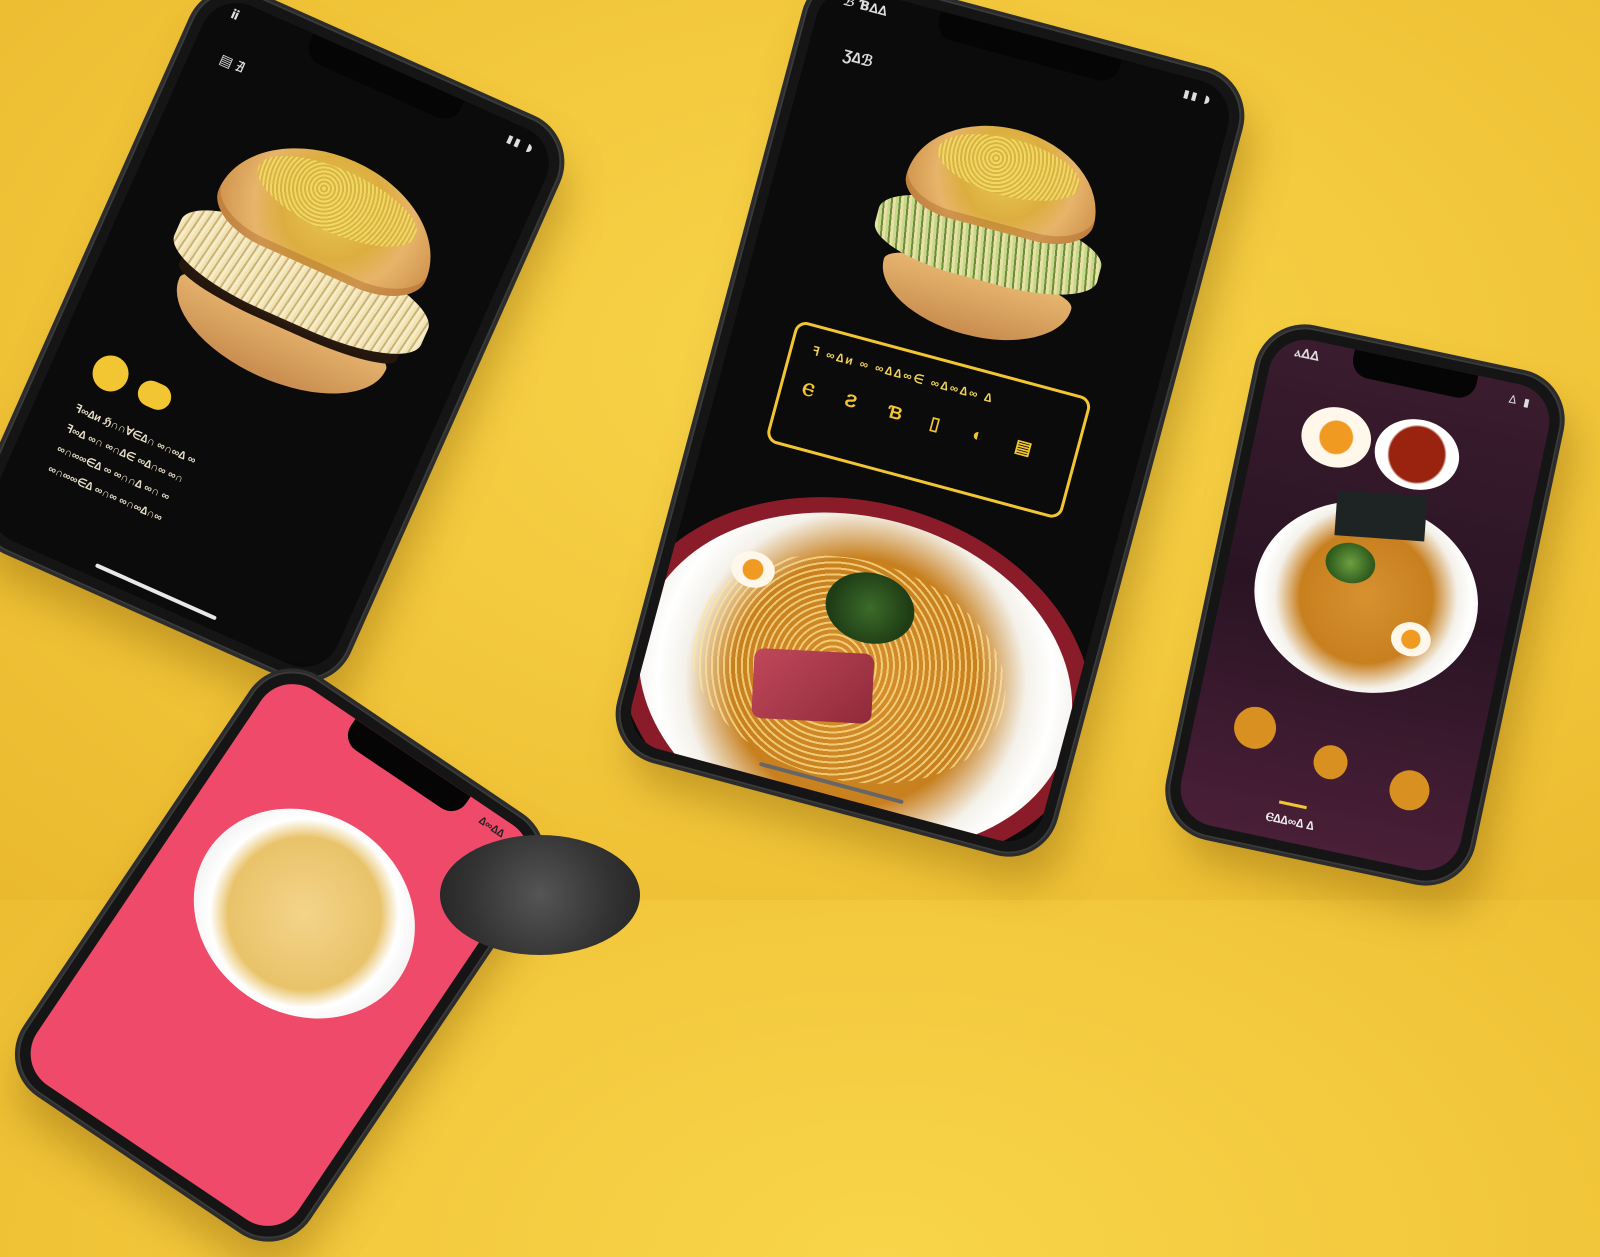 The width and height of the screenshot is (1600, 1257). Describe the element at coordinates (1520, 401) in the screenshot. I see `status-icons: ∆ ▮` at that location.